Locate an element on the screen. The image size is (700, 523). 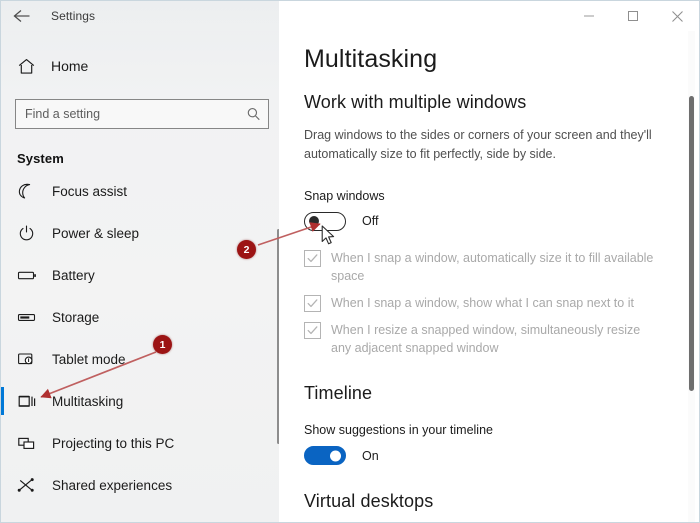
checkbox-resize-adjacent-snapped-window is located at coordinates (312, 331).